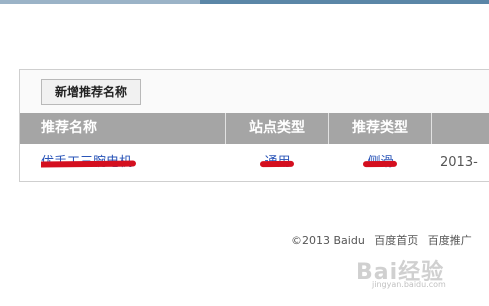  What do you see at coordinates (328, 240) in the screenshot?
I see `copyright-text: ©2013 Baidu` at bounding box center [328, 240].